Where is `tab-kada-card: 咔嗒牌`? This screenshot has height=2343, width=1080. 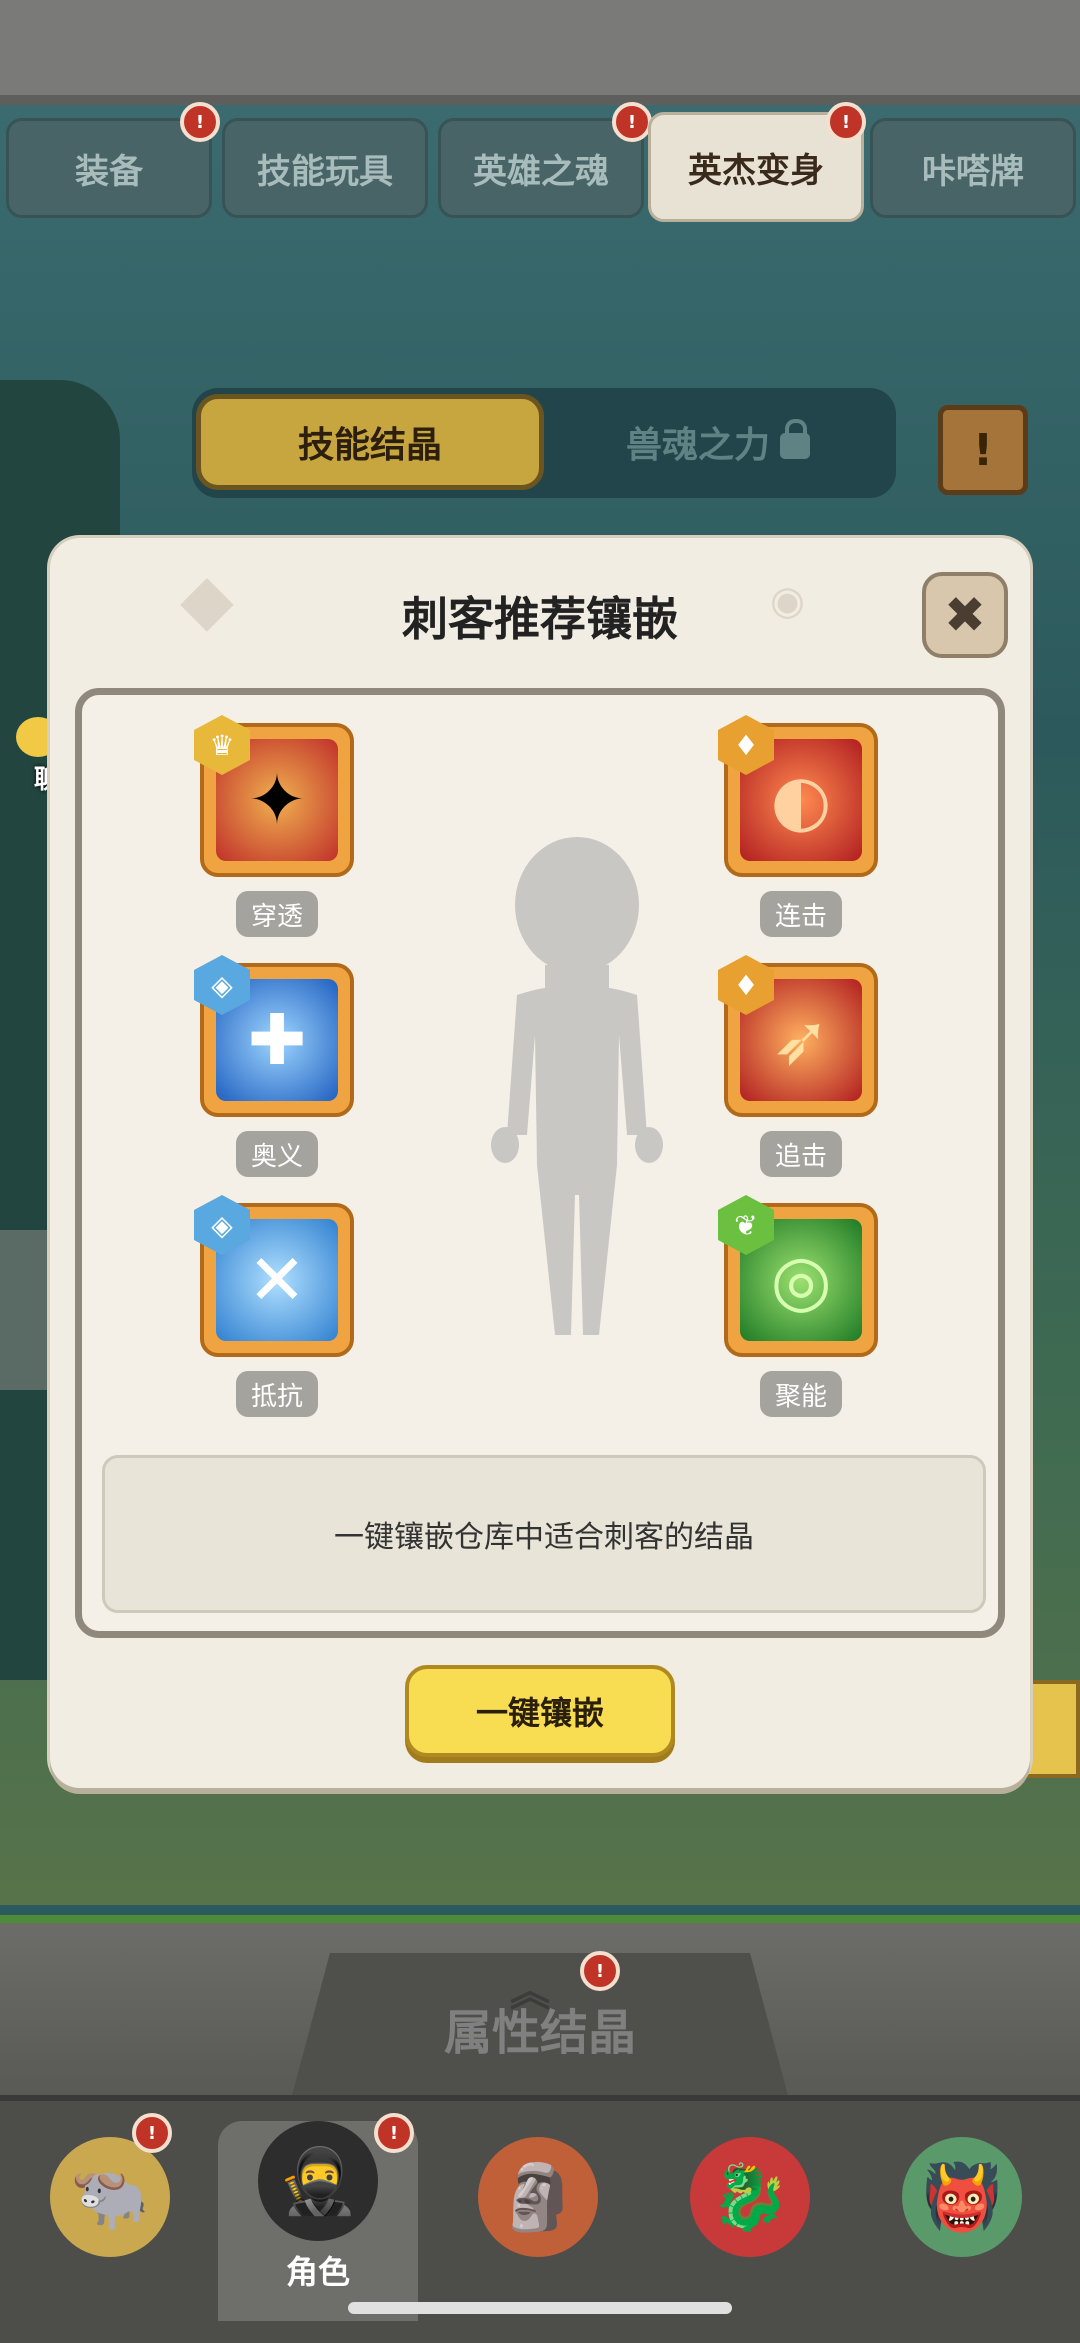
tab-kada-card: 咔嗒牌 is located at coordinates (973, 168).